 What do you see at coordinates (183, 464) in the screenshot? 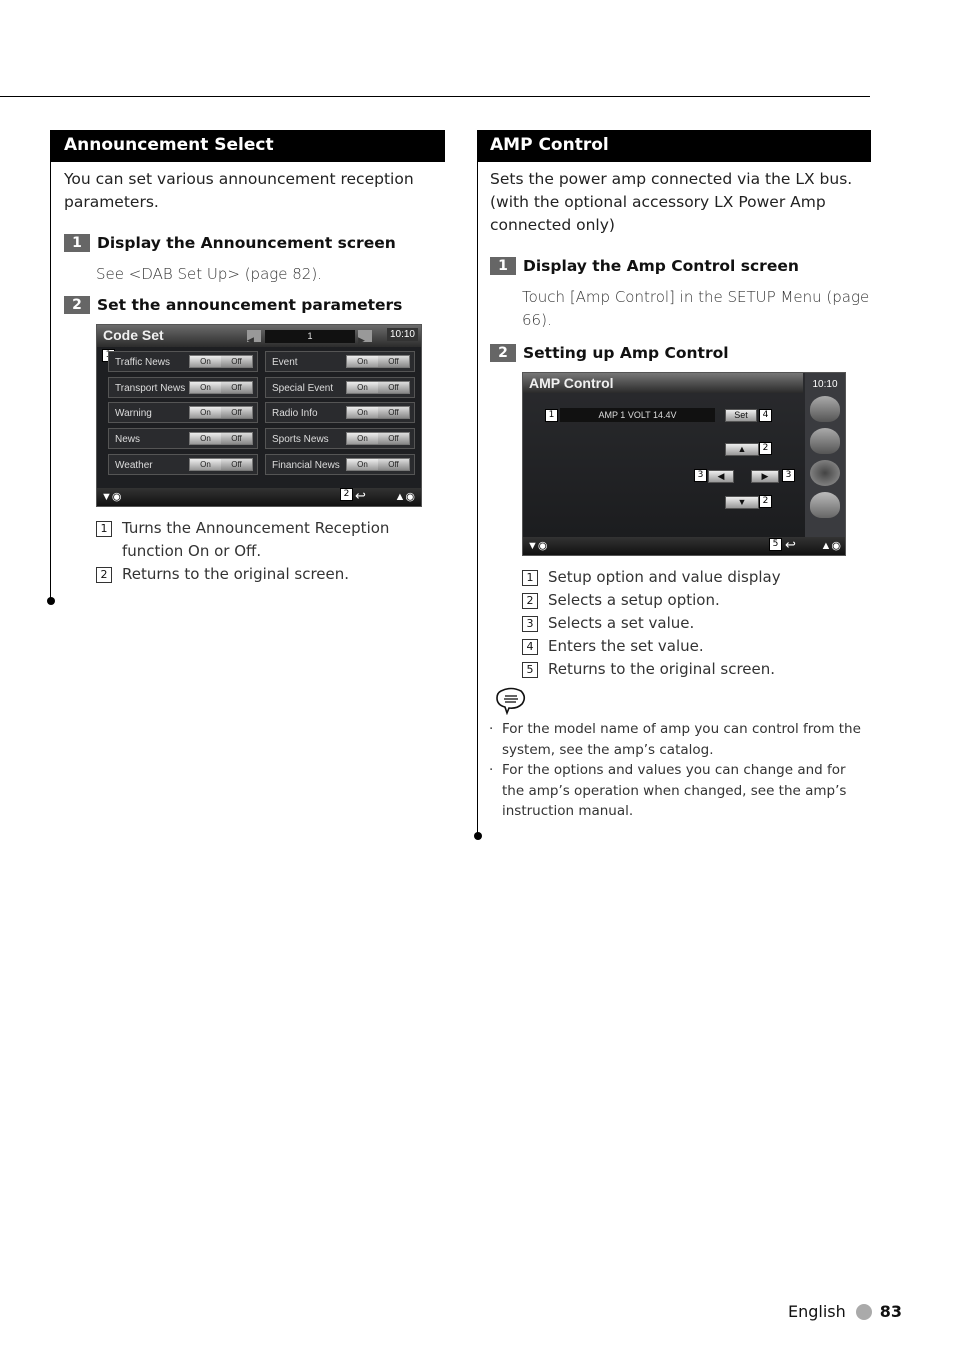
I see `announcement-row: Weather On Off` at bounding box center [183, 464].